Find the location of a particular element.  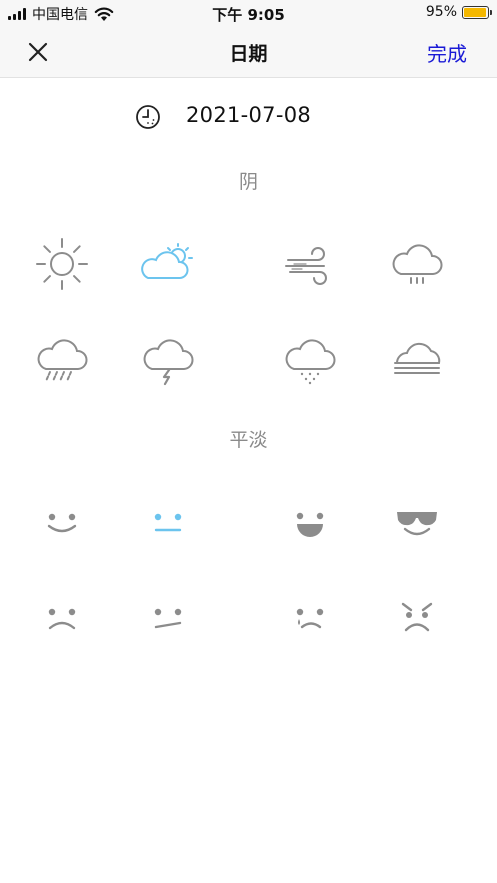

unamused-face-icon is located at coordinates (168, 618).